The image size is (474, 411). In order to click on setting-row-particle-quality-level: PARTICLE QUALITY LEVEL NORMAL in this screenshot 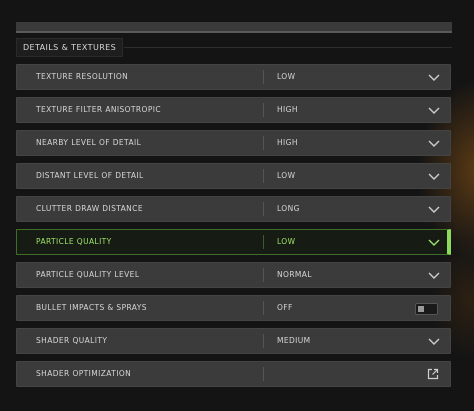, I will do `click(233, 275)`.